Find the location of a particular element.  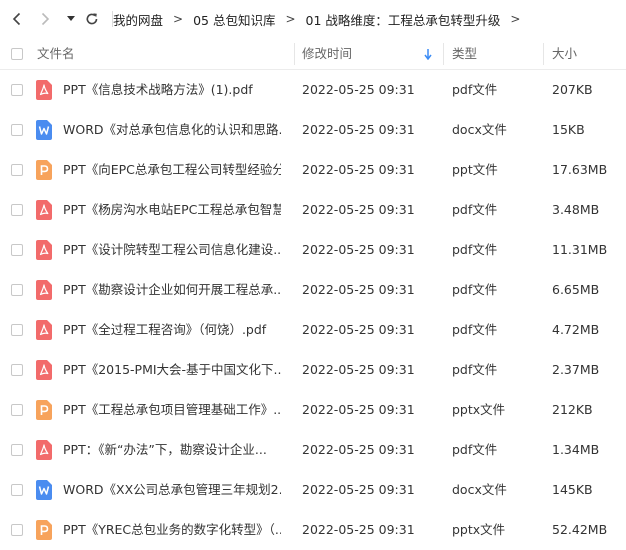

file-size: 15KB is located at coordinates (568, 129).